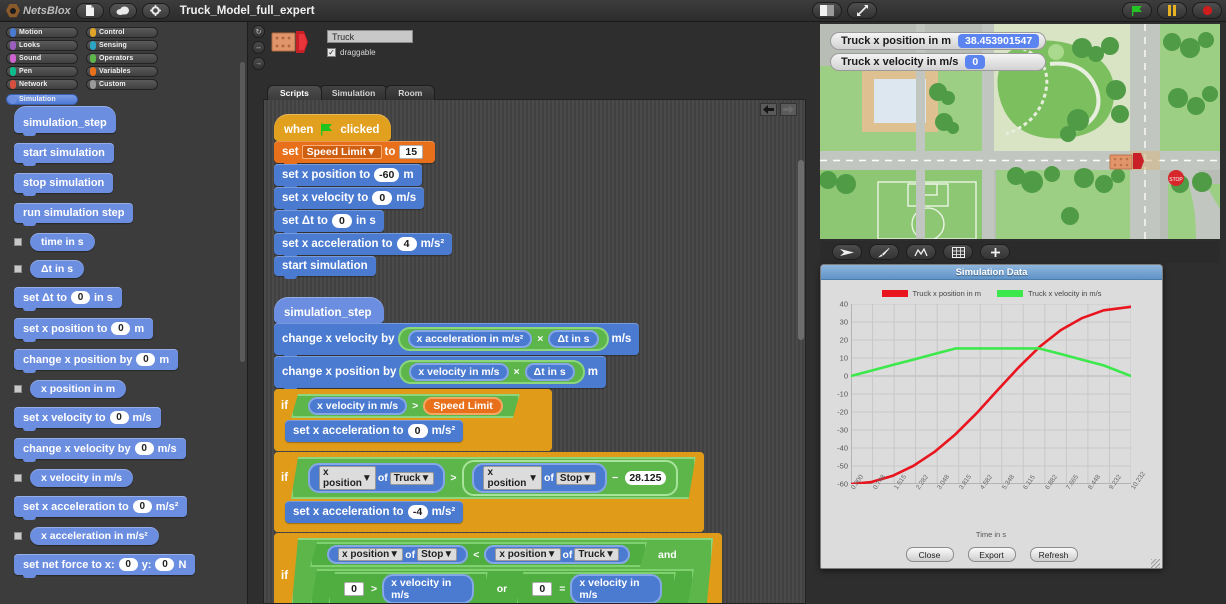 This screenshot has height=604, width=1226. What do you see at coordinates (122, 58) in the screenshot?
I see `category-operators: Operators` at bounding box center [122, 58].